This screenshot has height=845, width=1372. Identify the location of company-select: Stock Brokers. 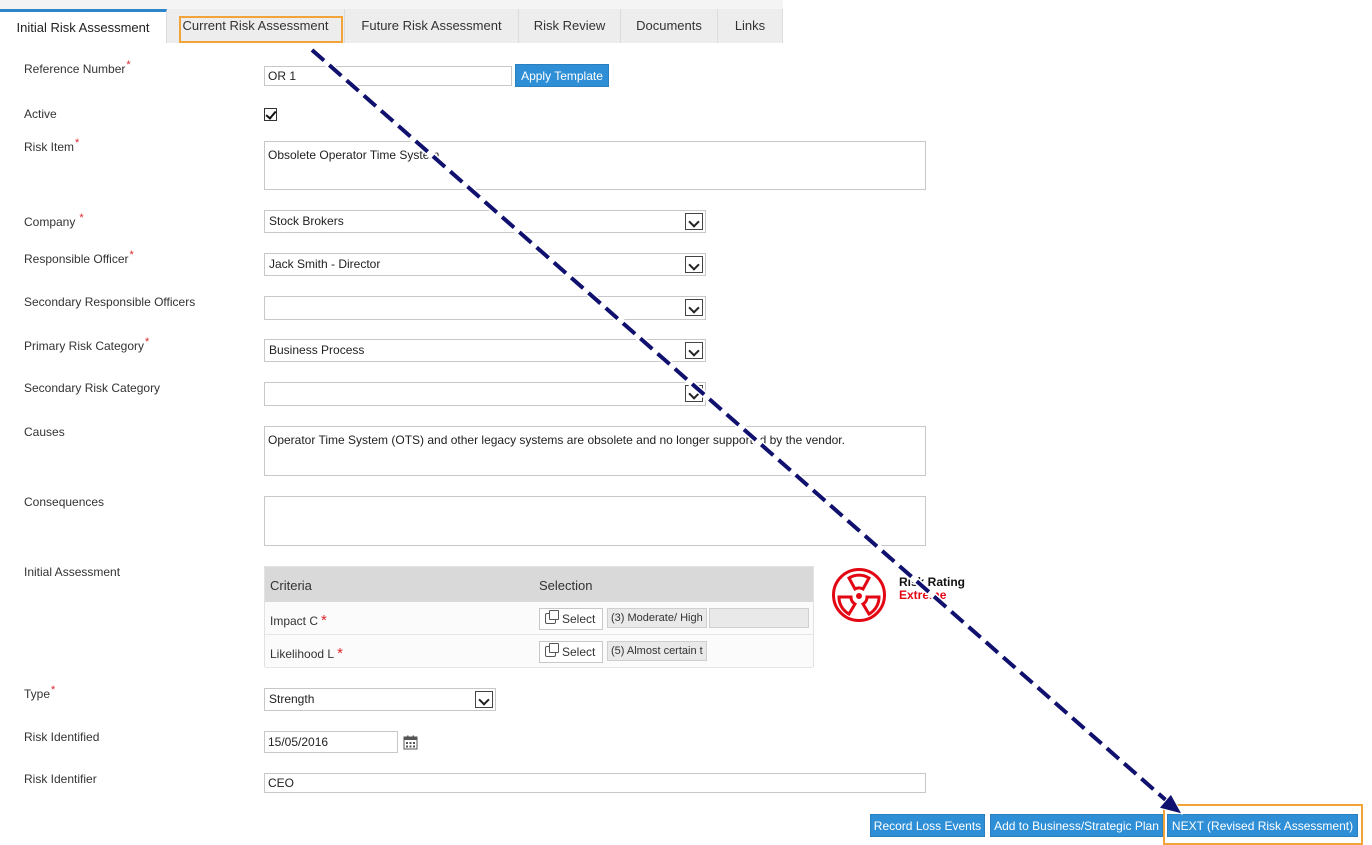
(485, 221).